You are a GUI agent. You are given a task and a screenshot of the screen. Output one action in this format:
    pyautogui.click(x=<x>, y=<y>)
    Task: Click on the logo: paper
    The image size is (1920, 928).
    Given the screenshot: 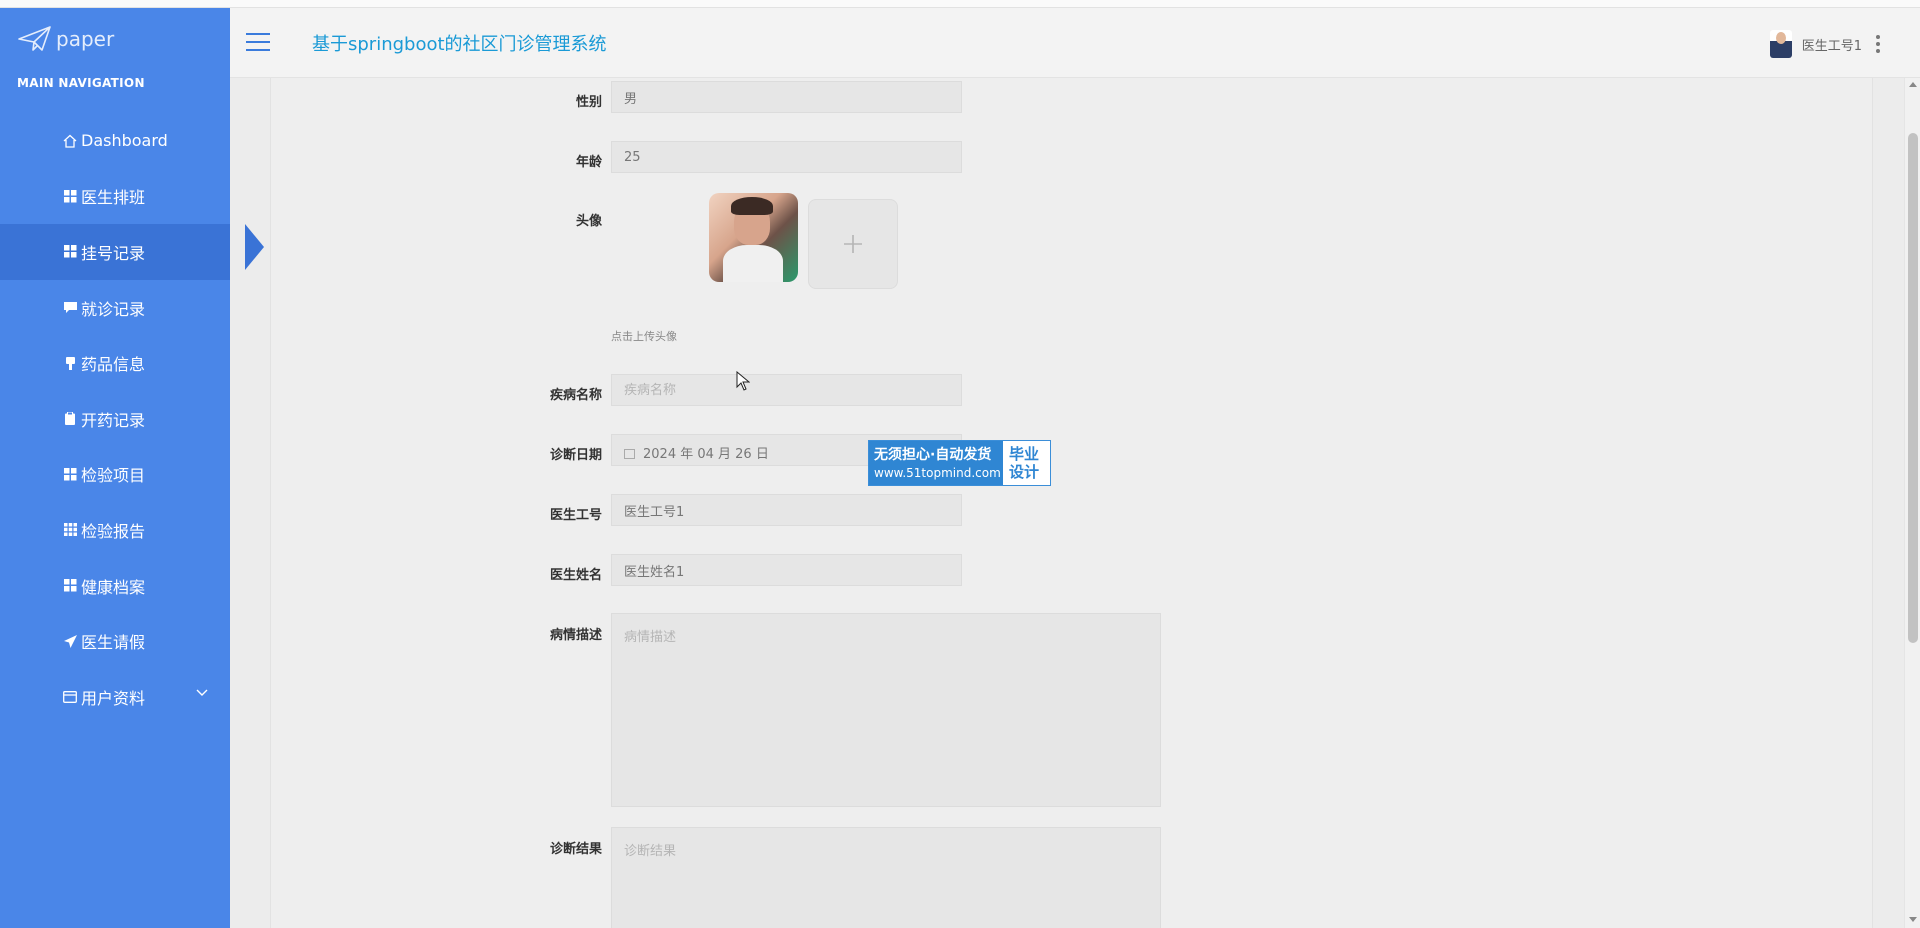 What is the action you would take?
    pyautogui.click(x=66, y=39)
    